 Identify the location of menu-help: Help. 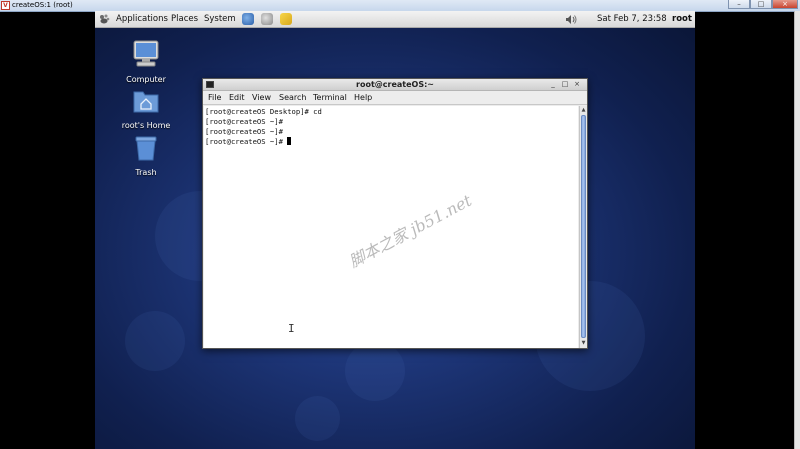
(363, 97).